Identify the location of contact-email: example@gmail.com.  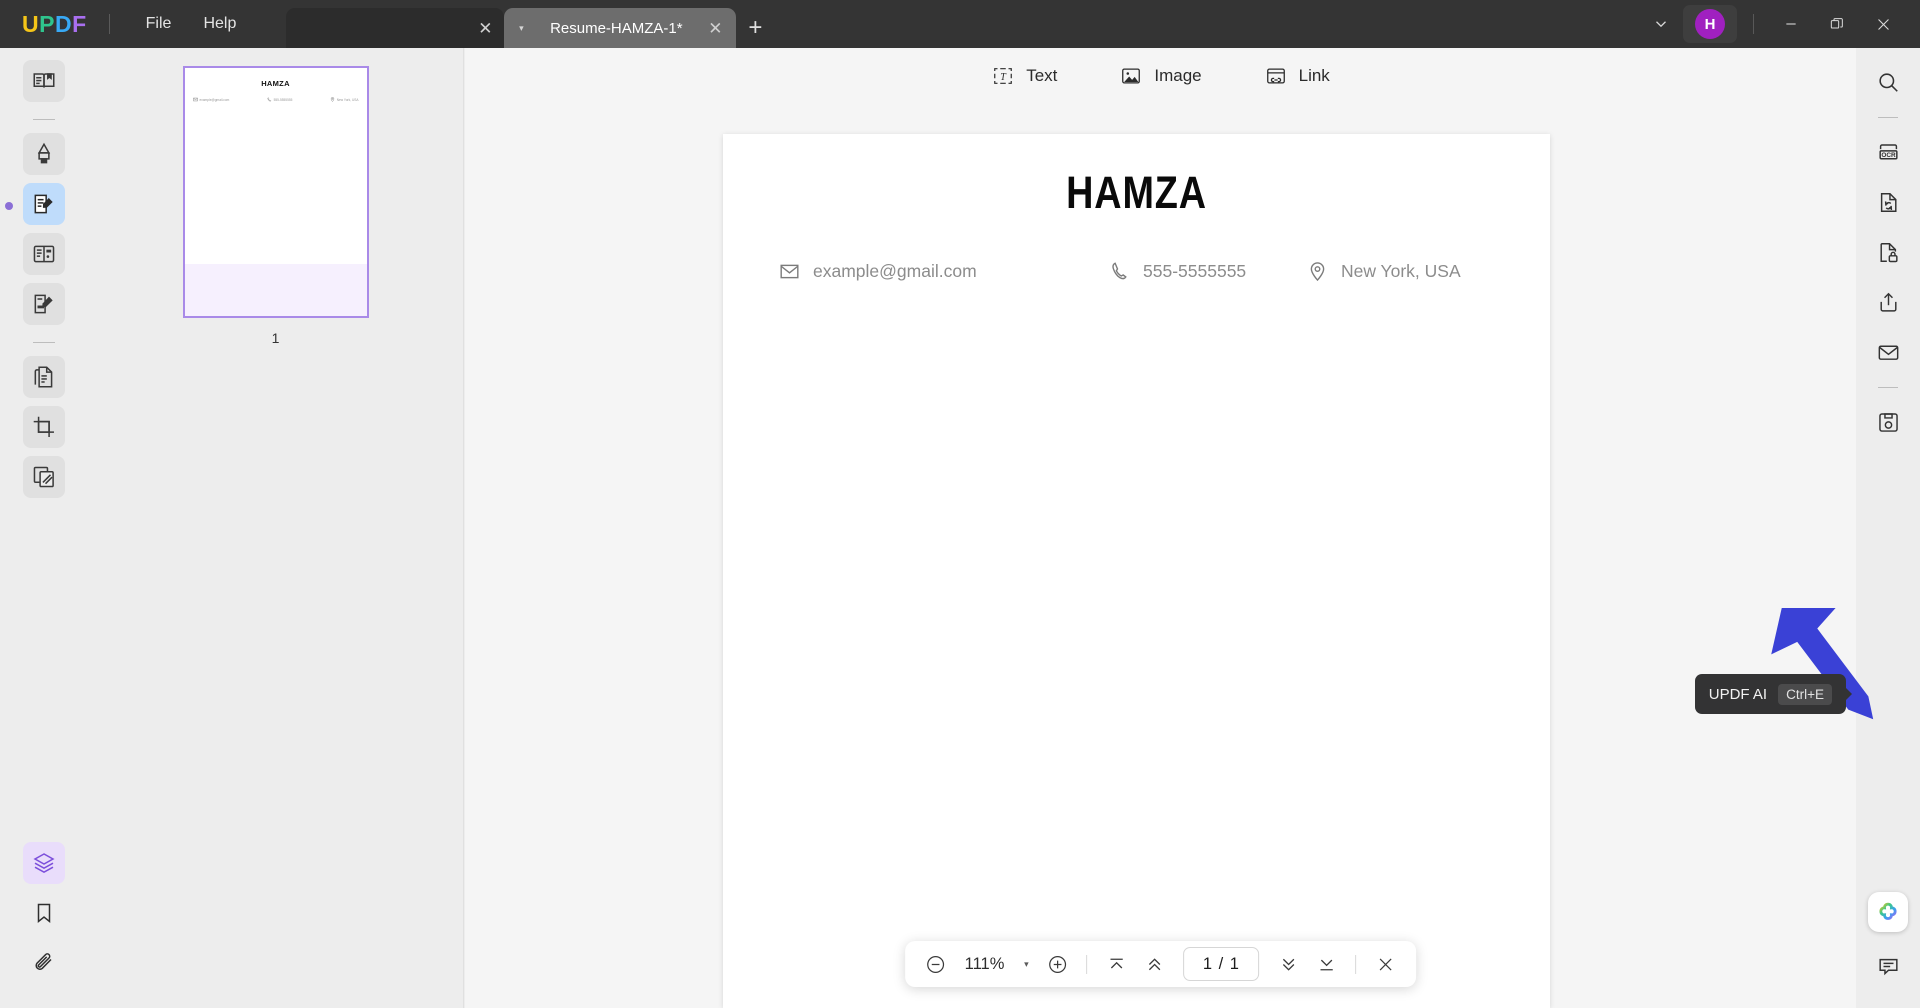
(944, 271).